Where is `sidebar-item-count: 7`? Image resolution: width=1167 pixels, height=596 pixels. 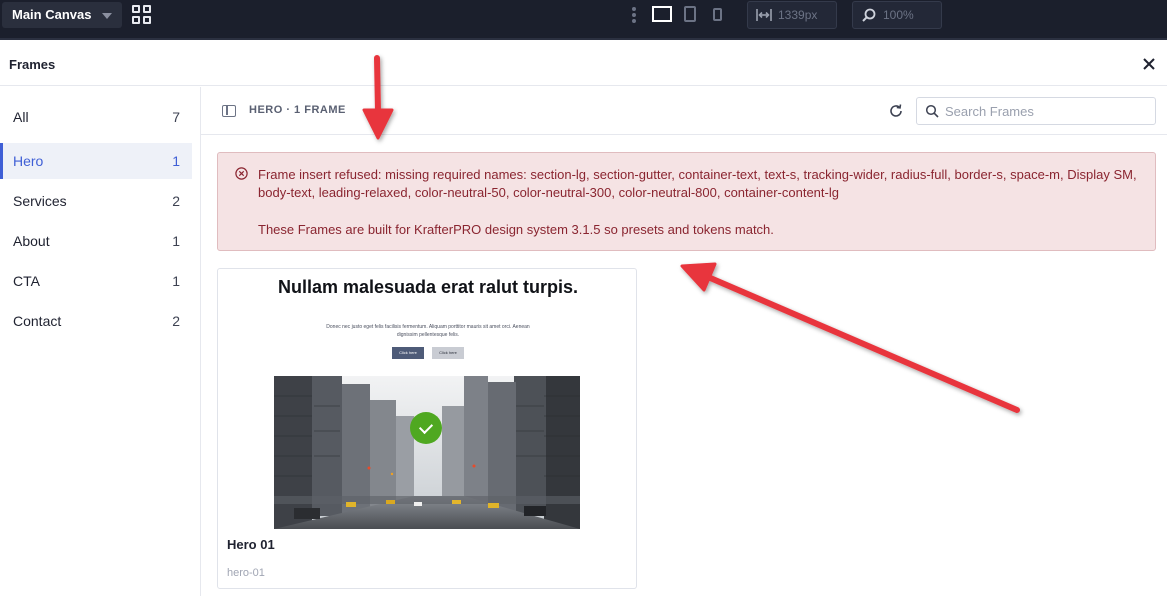
sidebar-item-count: 7 is located at coordinates (176, 117).